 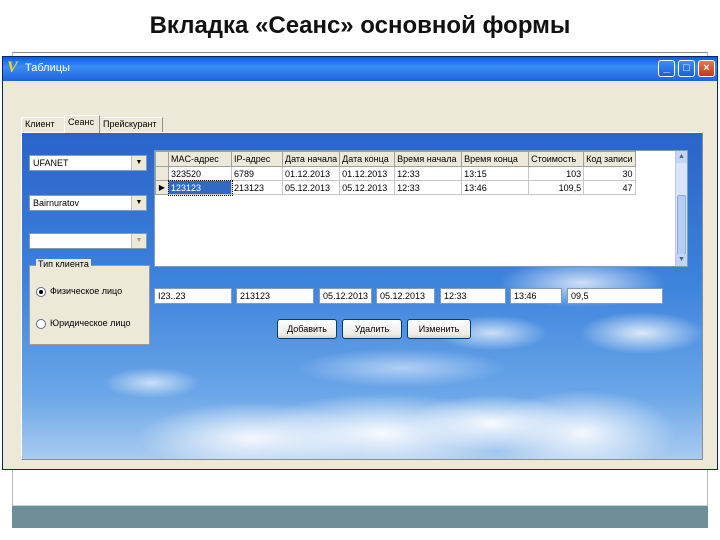 What do you see at coordinates (556, 187) in the screenshot?
I see `table-cell: 109,5` at bounding box center [556, 187].